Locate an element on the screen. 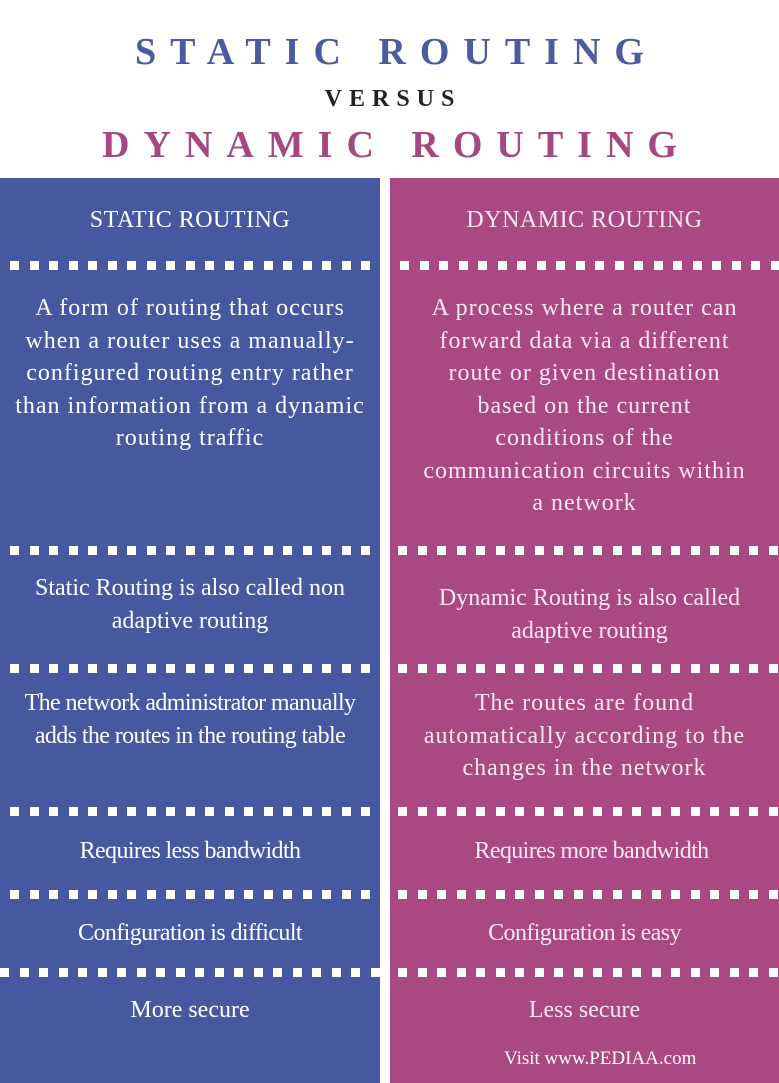 Image resolution: width=779 pixels, height=1083 pixels. dynamic-bandwidth: Requires more bandwidth is located at coordinates (591, 851).